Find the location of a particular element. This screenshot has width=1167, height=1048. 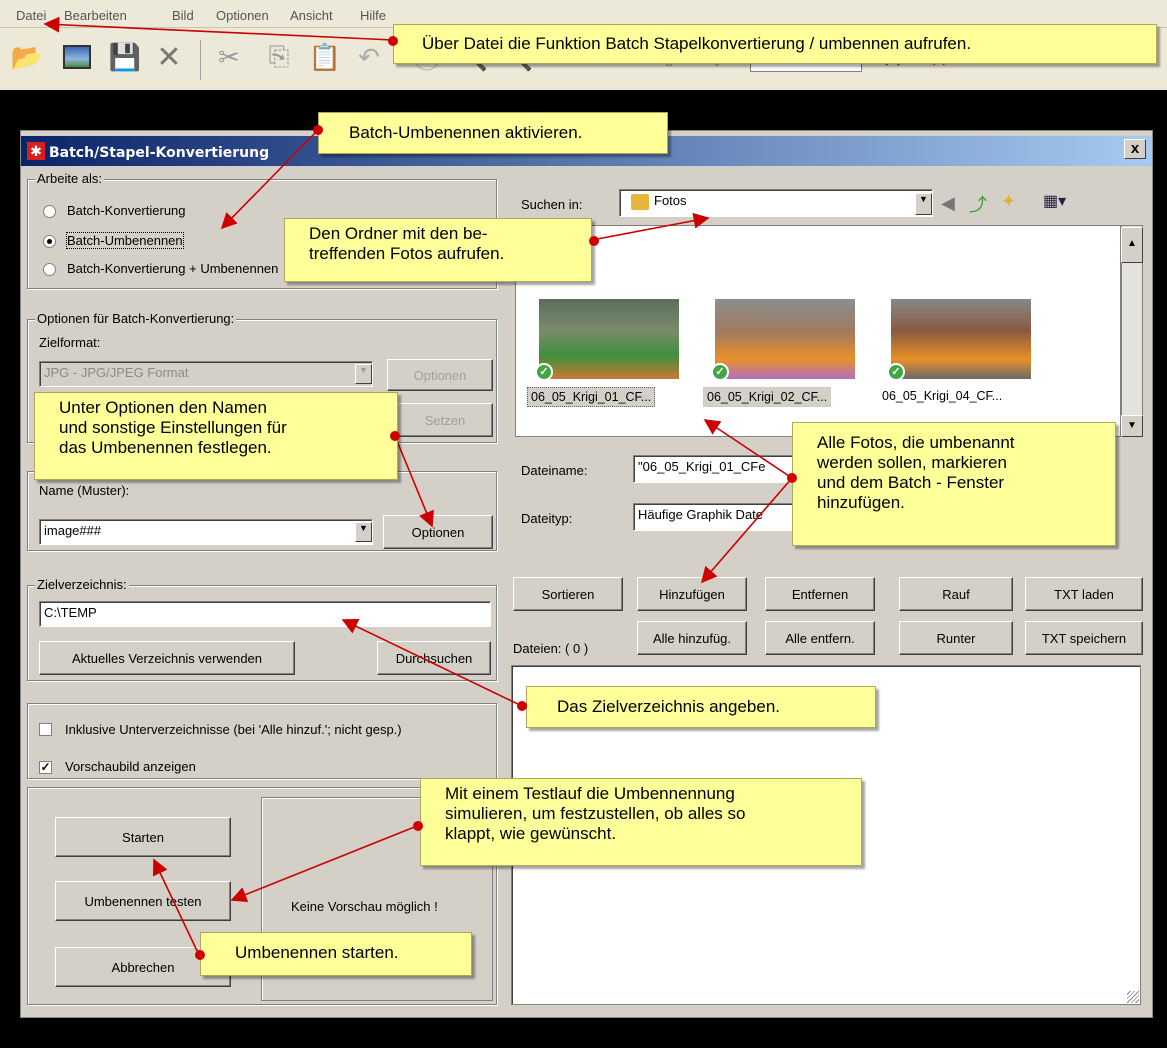

callout-activate: Batch-Umbenennen aktivieren. is located at coordinates (493, 133).